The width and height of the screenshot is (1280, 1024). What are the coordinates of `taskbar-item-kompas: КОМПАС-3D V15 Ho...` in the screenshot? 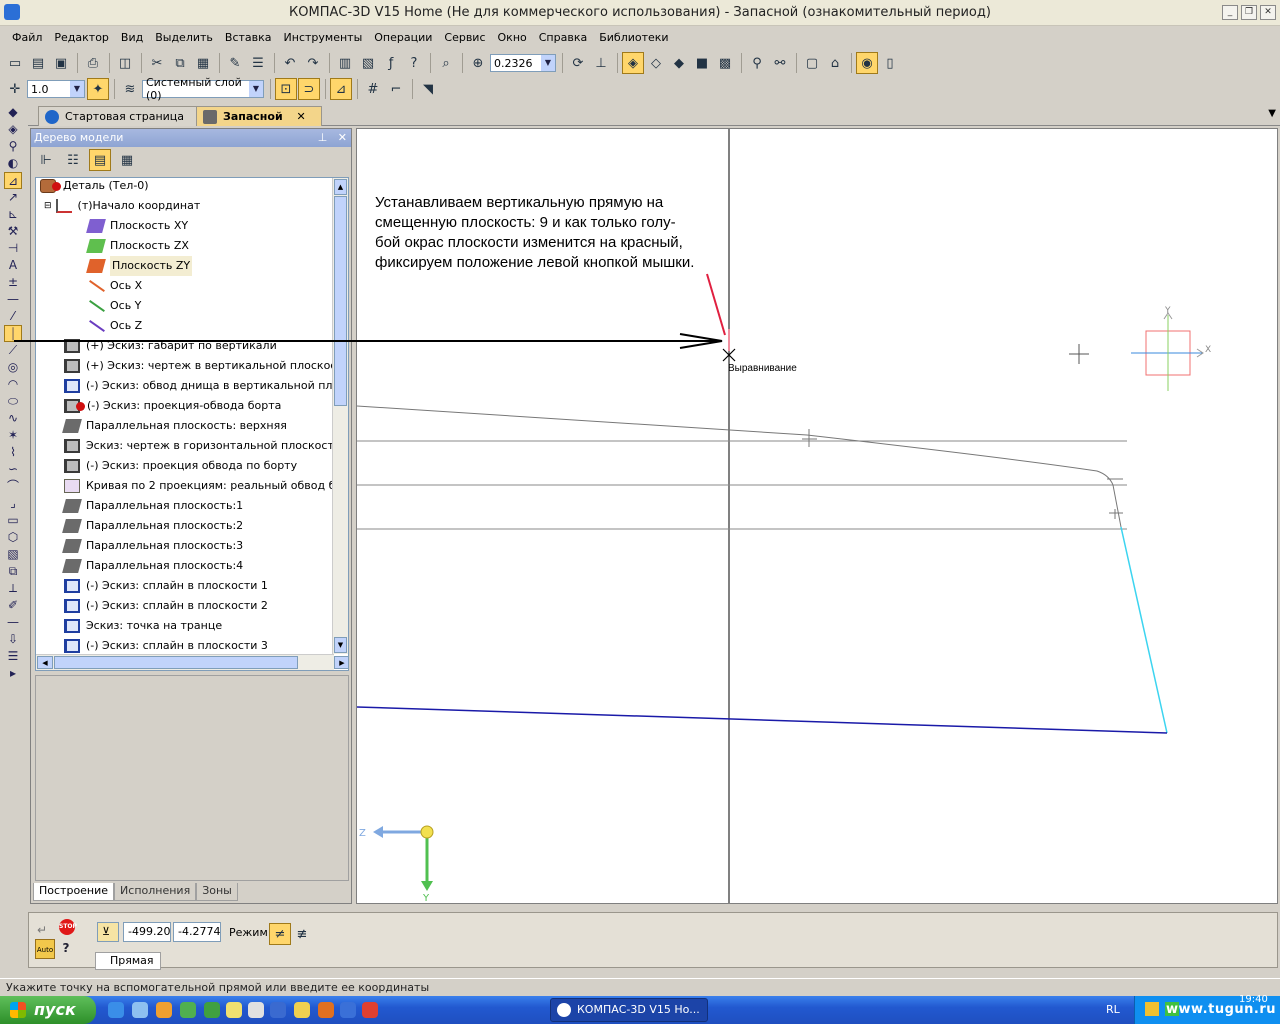 It's located at (629, 1010).